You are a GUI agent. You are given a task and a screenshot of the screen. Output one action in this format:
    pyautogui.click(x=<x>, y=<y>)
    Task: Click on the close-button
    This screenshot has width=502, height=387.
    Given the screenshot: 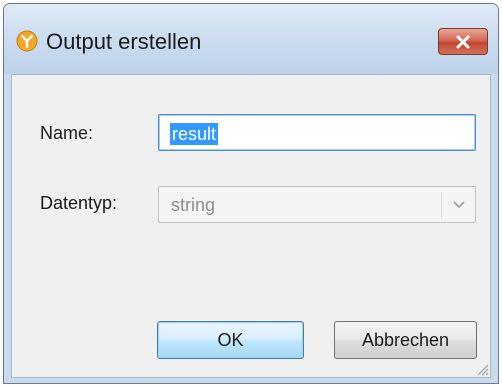 What is the action you would take?
    pyautogui.click(x=463, y=41)
    